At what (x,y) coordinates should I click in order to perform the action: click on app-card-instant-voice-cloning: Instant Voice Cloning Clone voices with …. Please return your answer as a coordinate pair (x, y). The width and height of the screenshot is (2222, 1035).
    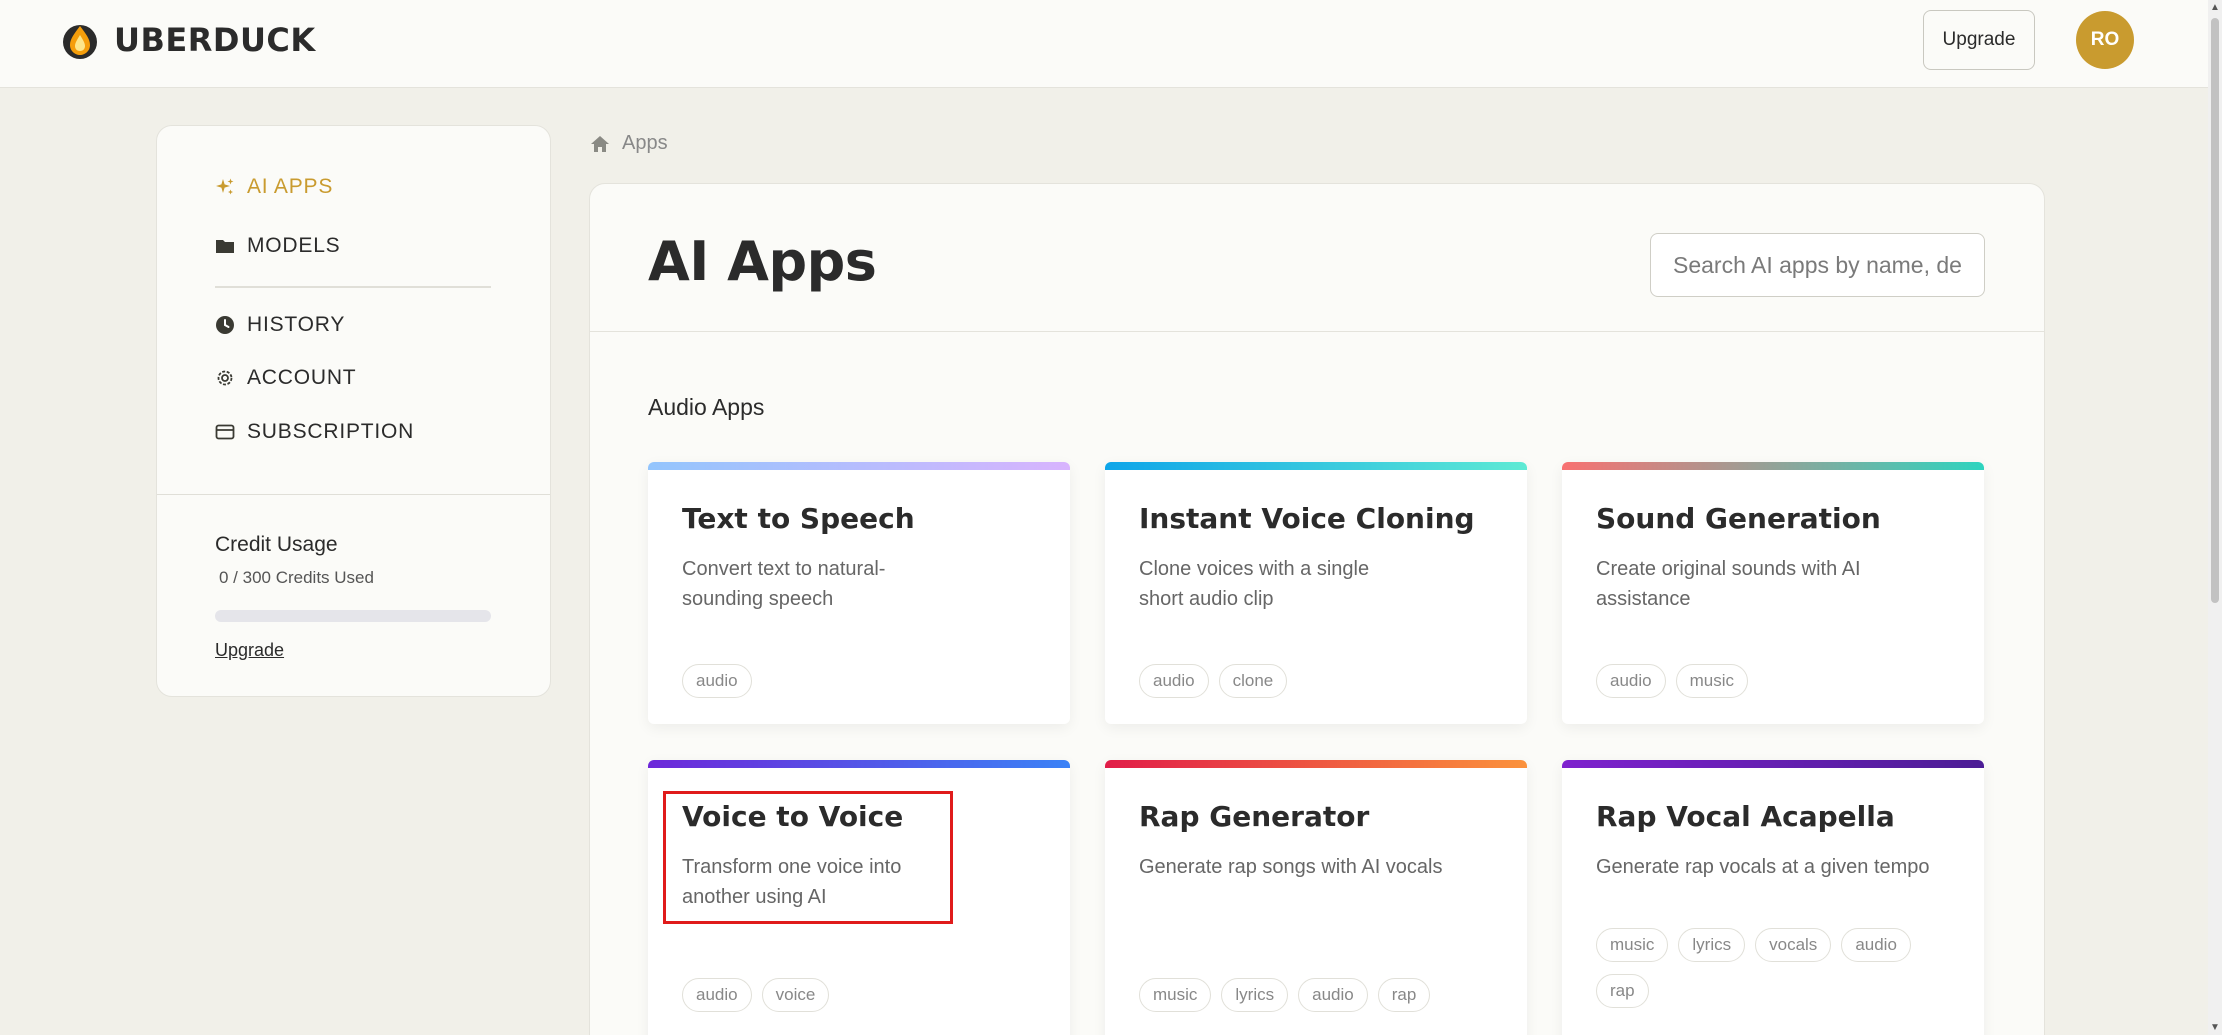
    Looking at the image, I should click on (1316, 593).